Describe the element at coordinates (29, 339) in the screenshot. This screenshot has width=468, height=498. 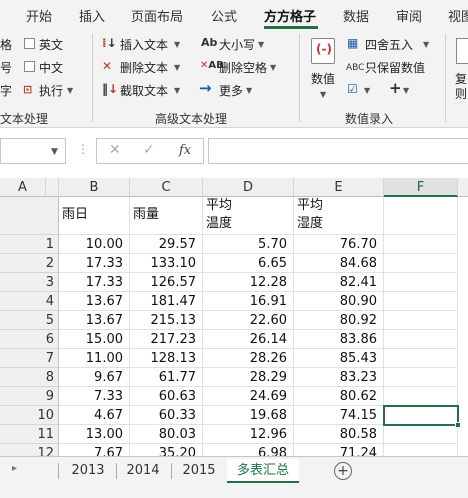
I see `row-header: 6` at that location.